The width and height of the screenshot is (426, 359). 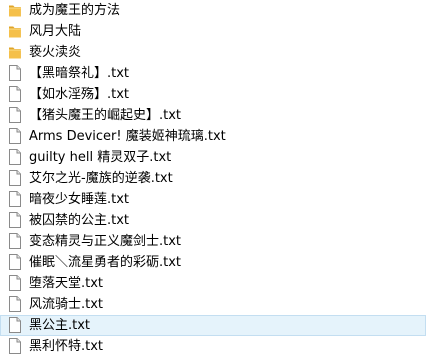 What do you see at coordinates (213, 52) in the screenshot?
I see `list-item: 亵火渎炎` at bounding box center [213, 52].